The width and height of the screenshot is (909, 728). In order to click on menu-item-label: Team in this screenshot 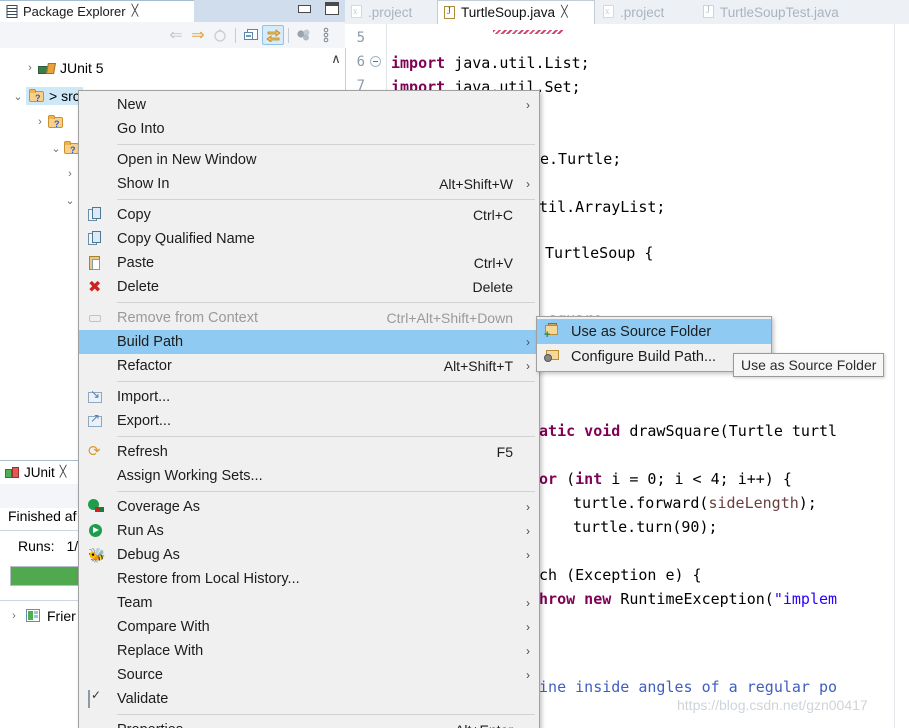, I will do `click(135, 603)`.